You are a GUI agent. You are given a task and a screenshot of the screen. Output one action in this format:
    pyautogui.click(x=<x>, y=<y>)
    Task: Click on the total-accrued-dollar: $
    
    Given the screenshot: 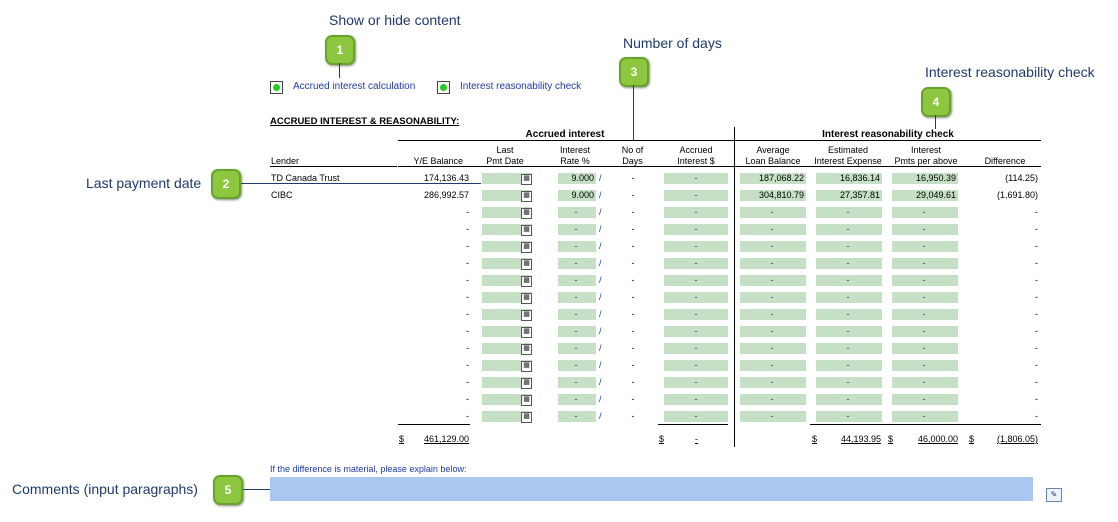 What is the action you would take?
    pyautogui.click(x=662, y=439)
    